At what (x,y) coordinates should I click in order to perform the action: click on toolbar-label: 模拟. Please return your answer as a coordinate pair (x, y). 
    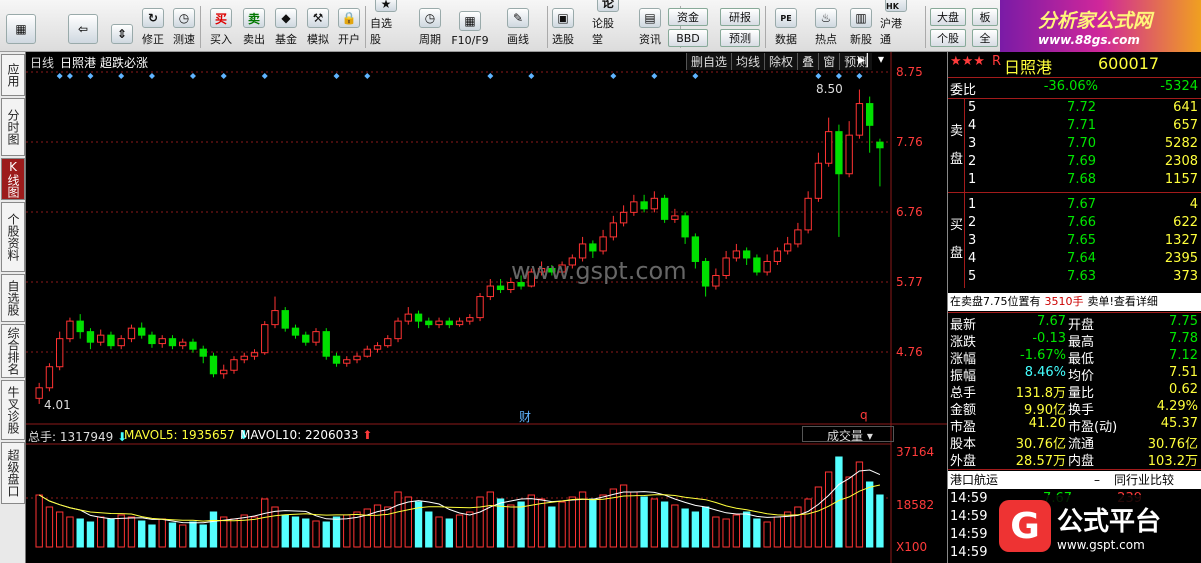
    Looking at the image, I should click on (318, 39).